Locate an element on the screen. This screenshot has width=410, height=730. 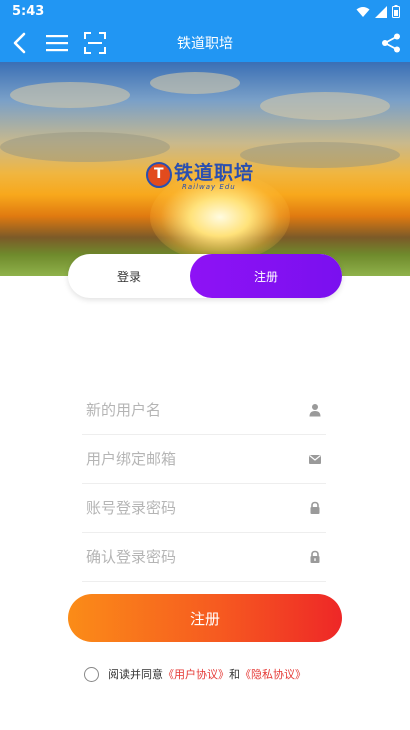
email-input is located at coordinates (191, 459).